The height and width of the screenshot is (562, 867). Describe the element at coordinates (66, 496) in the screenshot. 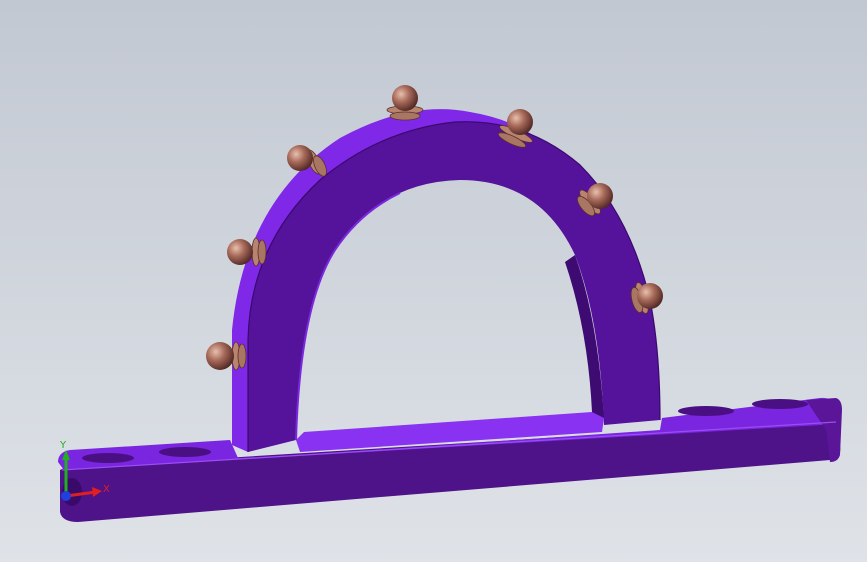

I see `z-axis-dot` at that location.